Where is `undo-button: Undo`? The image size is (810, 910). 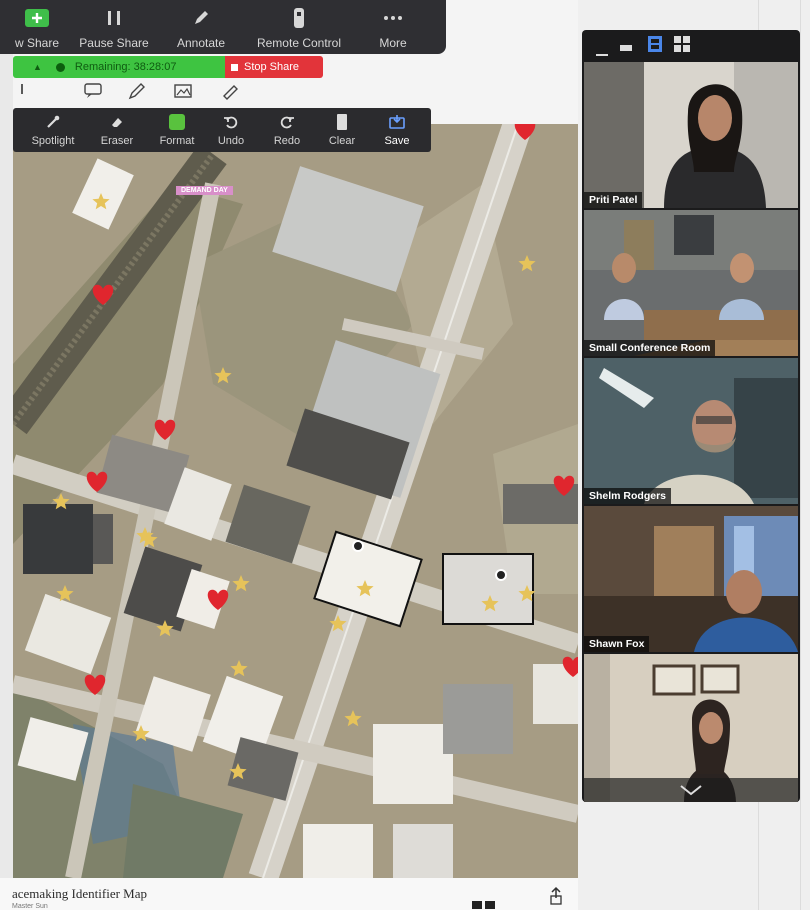 undo-button: Undo is located at coordinates (231, 129).